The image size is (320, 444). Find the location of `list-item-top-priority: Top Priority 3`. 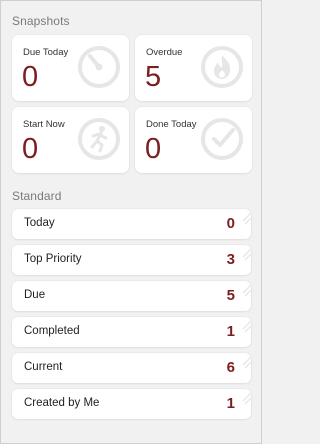

list-item-top-priority: Top Priority 3 is located at coordinates (131, 260).